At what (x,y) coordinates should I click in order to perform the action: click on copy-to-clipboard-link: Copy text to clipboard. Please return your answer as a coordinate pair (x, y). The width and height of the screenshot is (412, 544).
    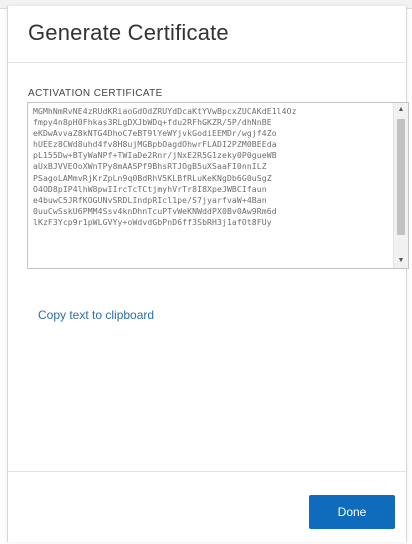
    Looking at the image, I should click on (96, 315).